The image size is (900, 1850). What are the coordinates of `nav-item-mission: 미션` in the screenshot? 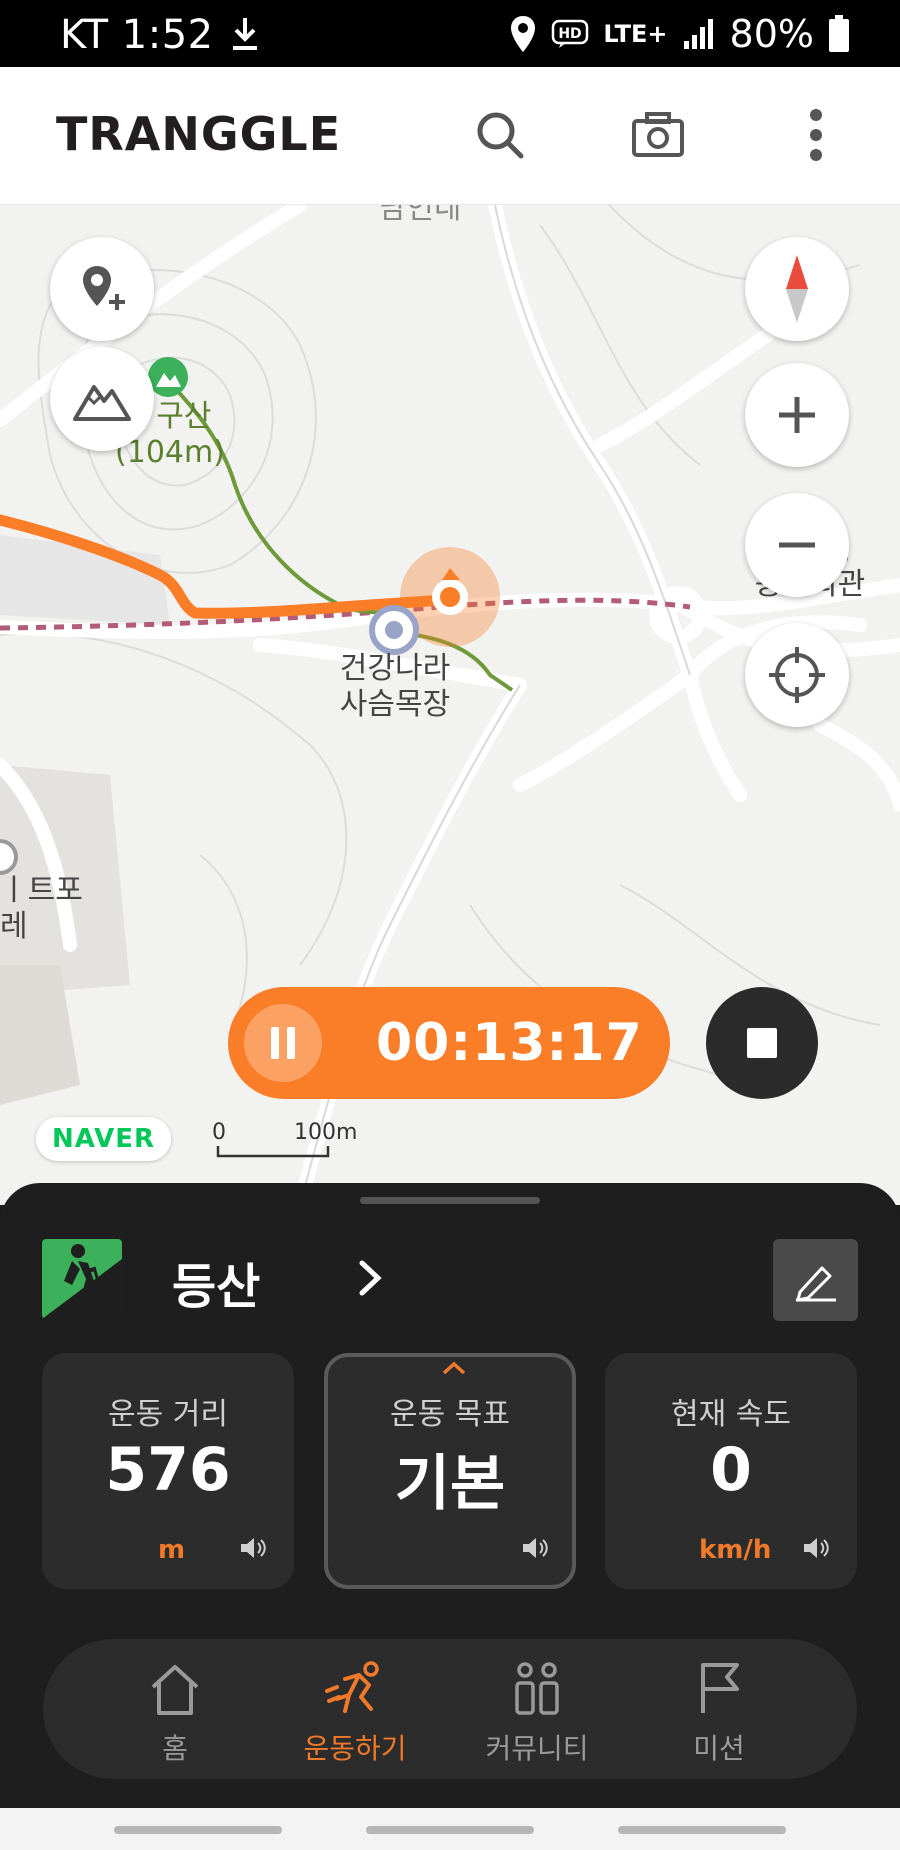 It's located at (719, 1709).